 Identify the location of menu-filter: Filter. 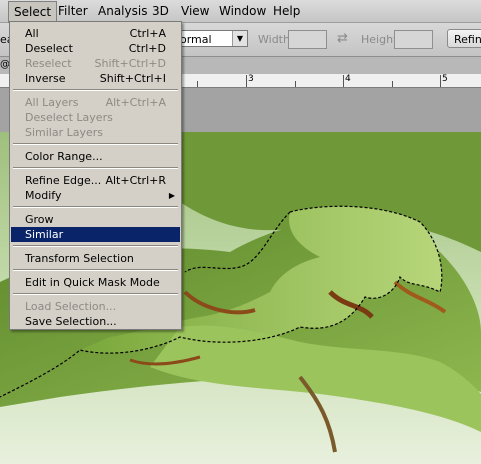
(73, 11).